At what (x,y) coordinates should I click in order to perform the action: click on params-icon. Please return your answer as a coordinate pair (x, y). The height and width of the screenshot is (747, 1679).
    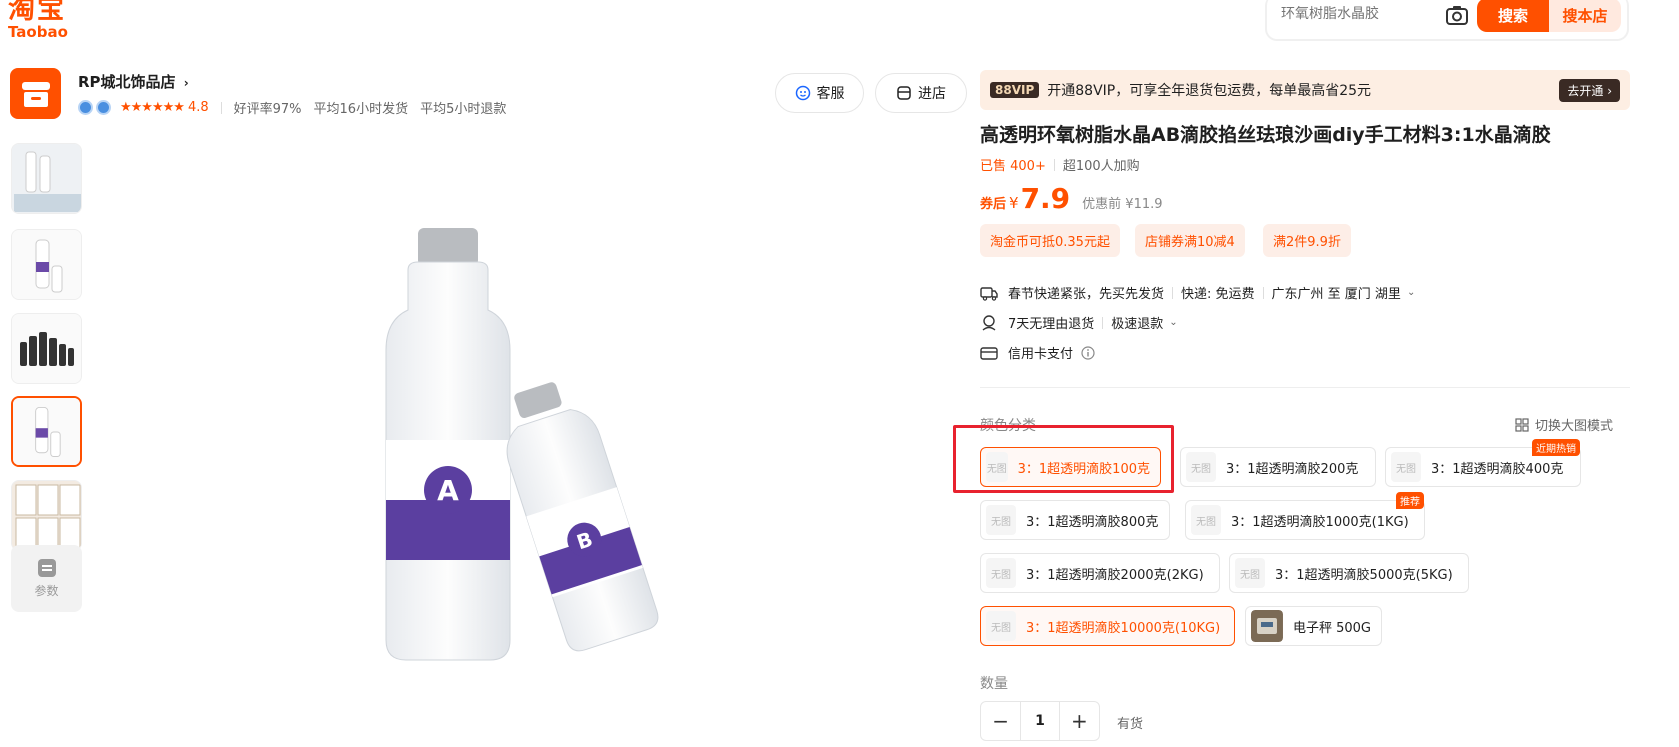
    Looking at the image, I should click on (46, 568).